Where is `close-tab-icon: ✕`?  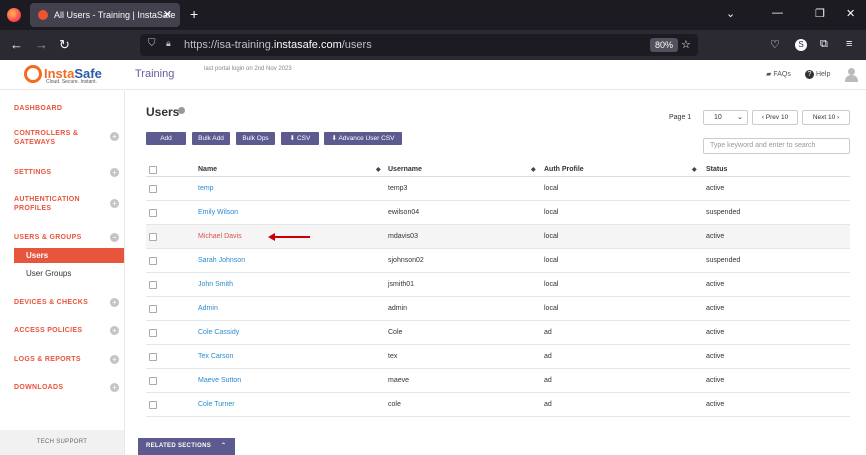
close-tab-icon: ✕ is located at coordinates (167, 14).